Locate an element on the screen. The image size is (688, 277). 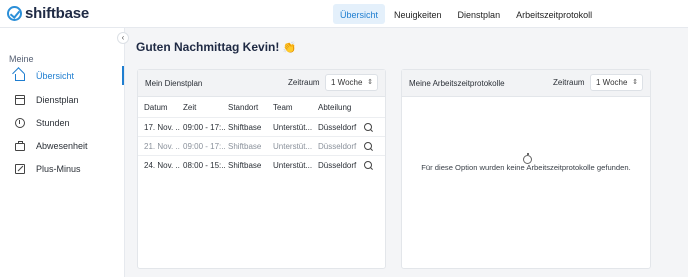
logo-text: shiftbase is located at coordinates (57, 13).